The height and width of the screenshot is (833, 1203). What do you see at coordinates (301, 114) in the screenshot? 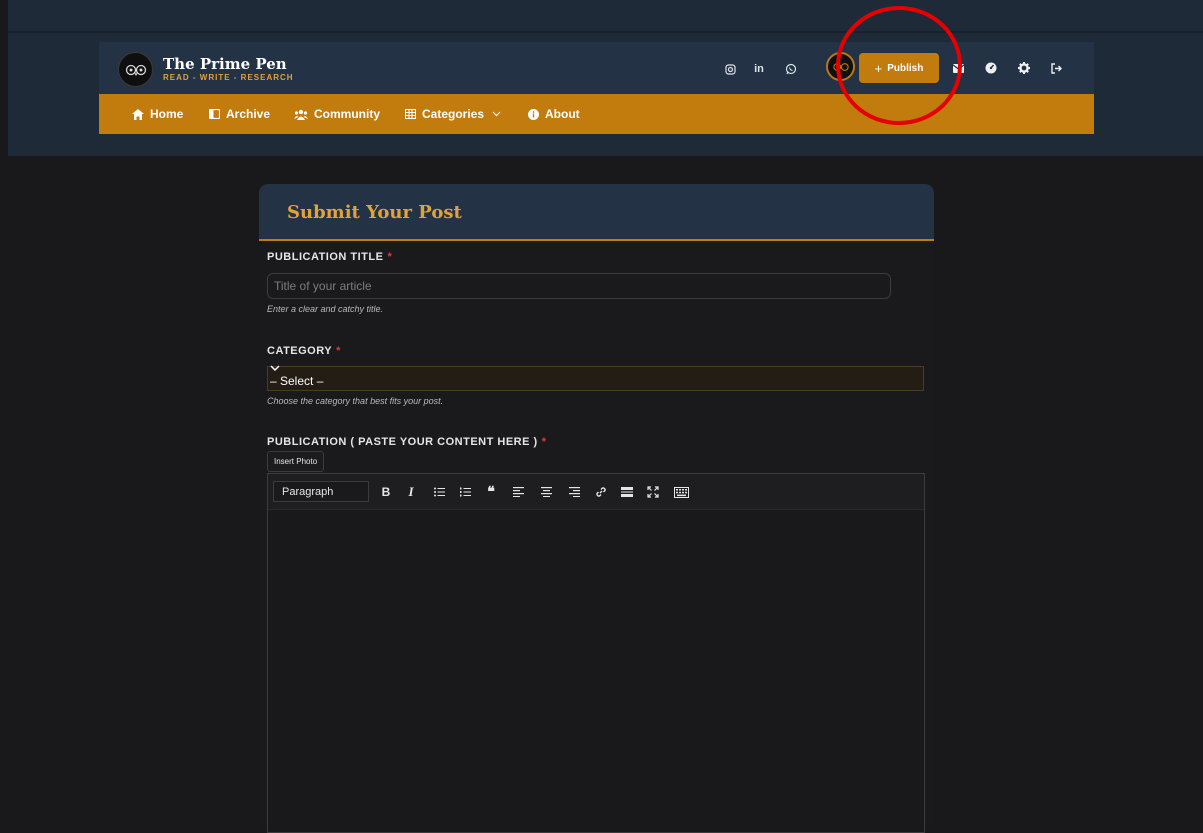
I see `users-icon` at bounding box center [301, 114].